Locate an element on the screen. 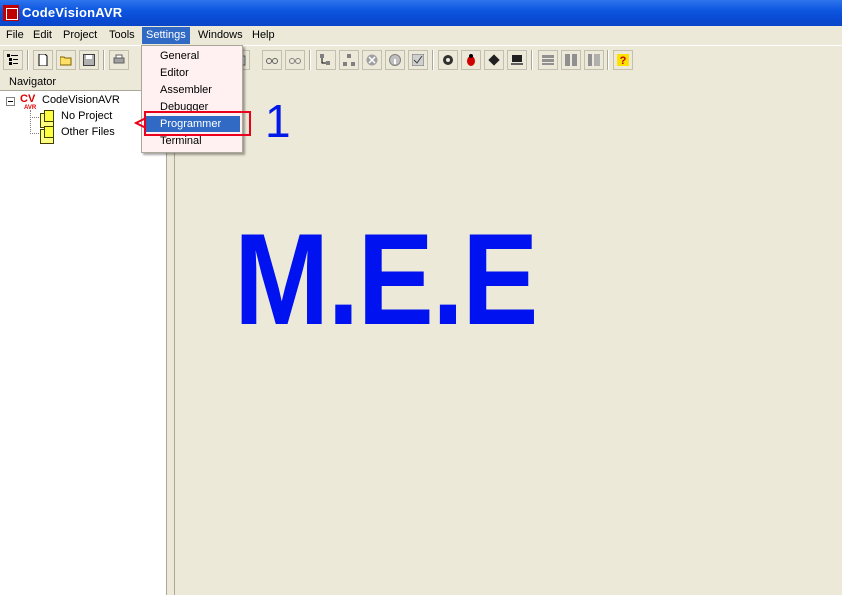 The image size is (842, 595). tree-collapse-toggle is located at coordinates (10, 101).